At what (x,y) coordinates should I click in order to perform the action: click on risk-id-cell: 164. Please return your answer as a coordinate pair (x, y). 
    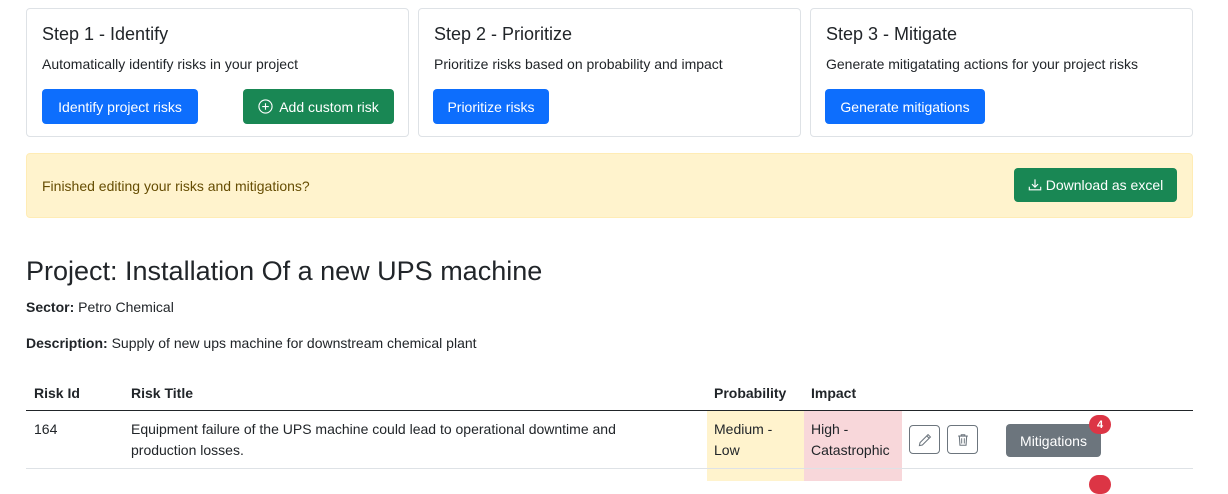
    Looking at the image, I should click on (46, 429).